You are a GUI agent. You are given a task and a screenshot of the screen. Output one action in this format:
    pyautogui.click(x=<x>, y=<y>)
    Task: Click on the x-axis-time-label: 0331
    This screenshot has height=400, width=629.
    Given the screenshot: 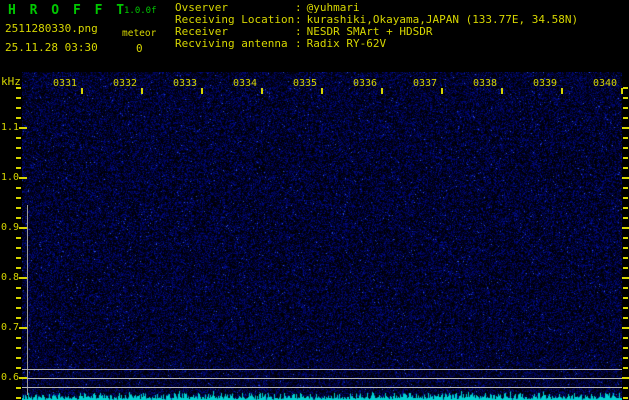 What is the action you would take?
    pyautogui.click(x=65, y=83)
    